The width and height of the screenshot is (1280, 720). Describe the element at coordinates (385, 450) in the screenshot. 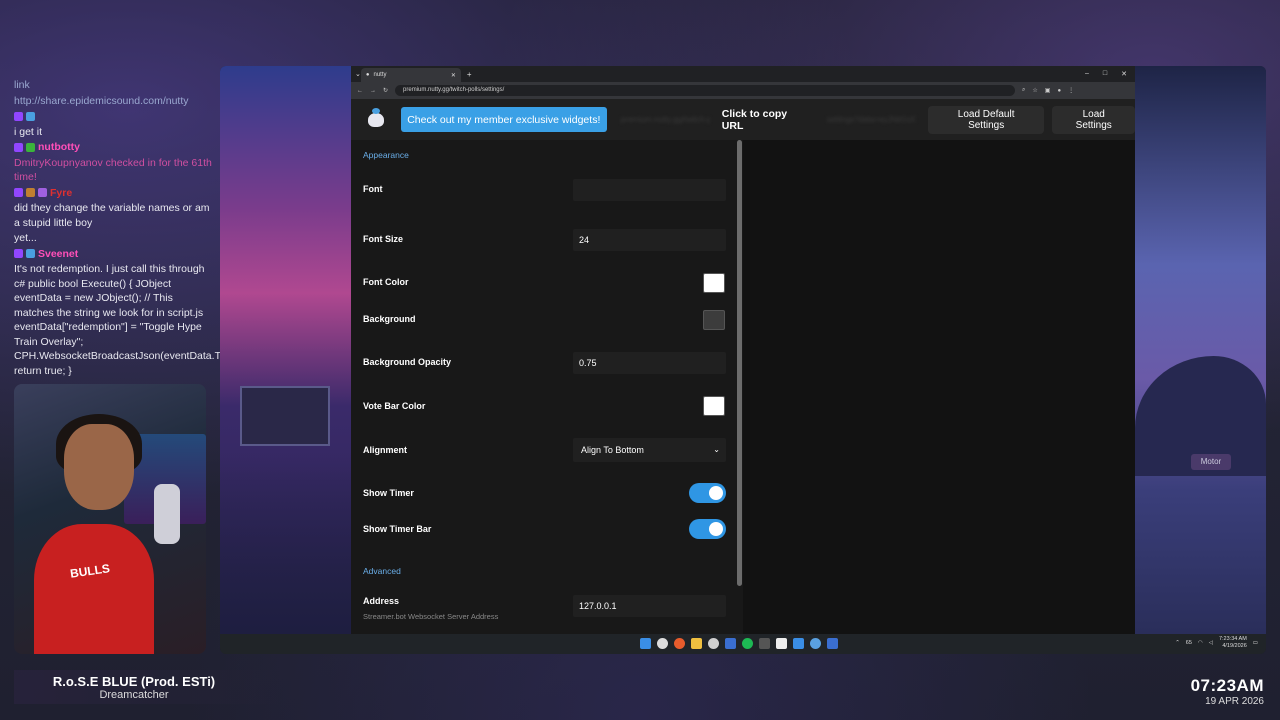

I see `alignment-label: Alignment` at that location.